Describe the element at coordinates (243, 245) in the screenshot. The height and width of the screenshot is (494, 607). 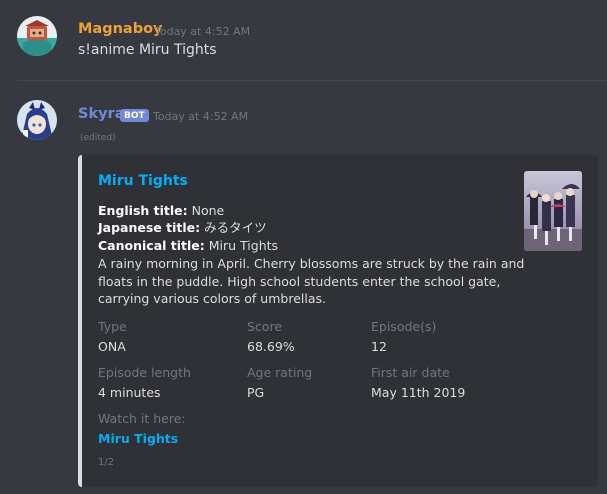
I see `canonical-title-value: Miru Tights` at that location.